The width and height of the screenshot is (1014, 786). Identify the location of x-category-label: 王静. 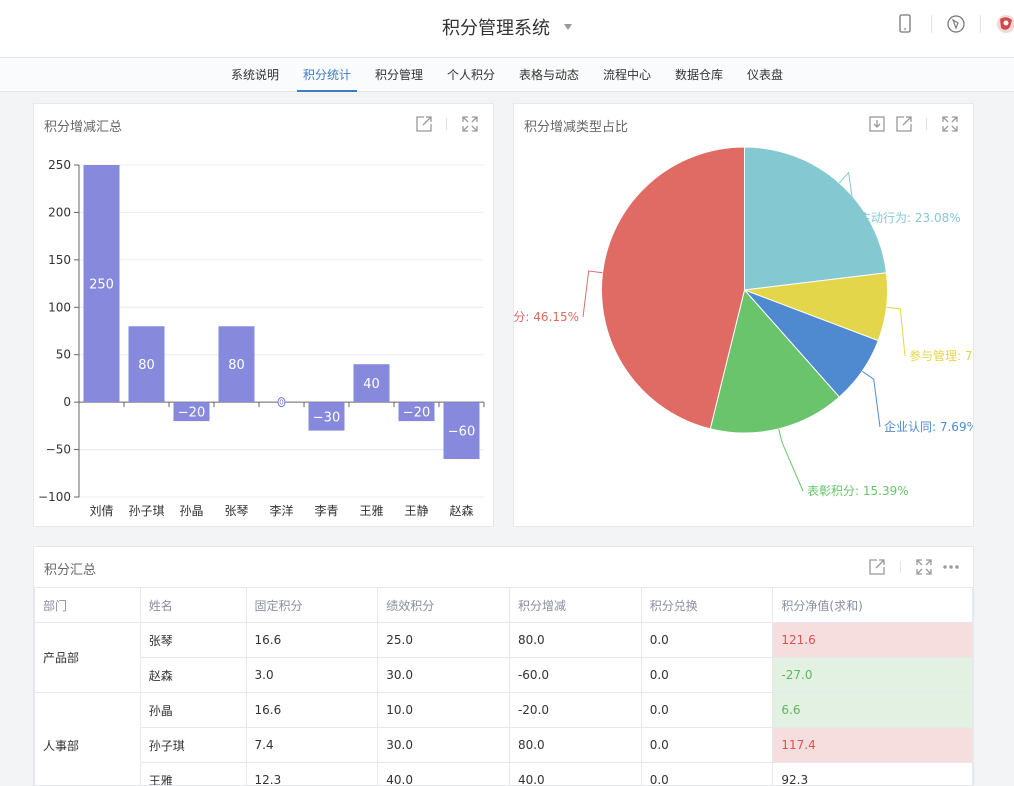
(416, 511).